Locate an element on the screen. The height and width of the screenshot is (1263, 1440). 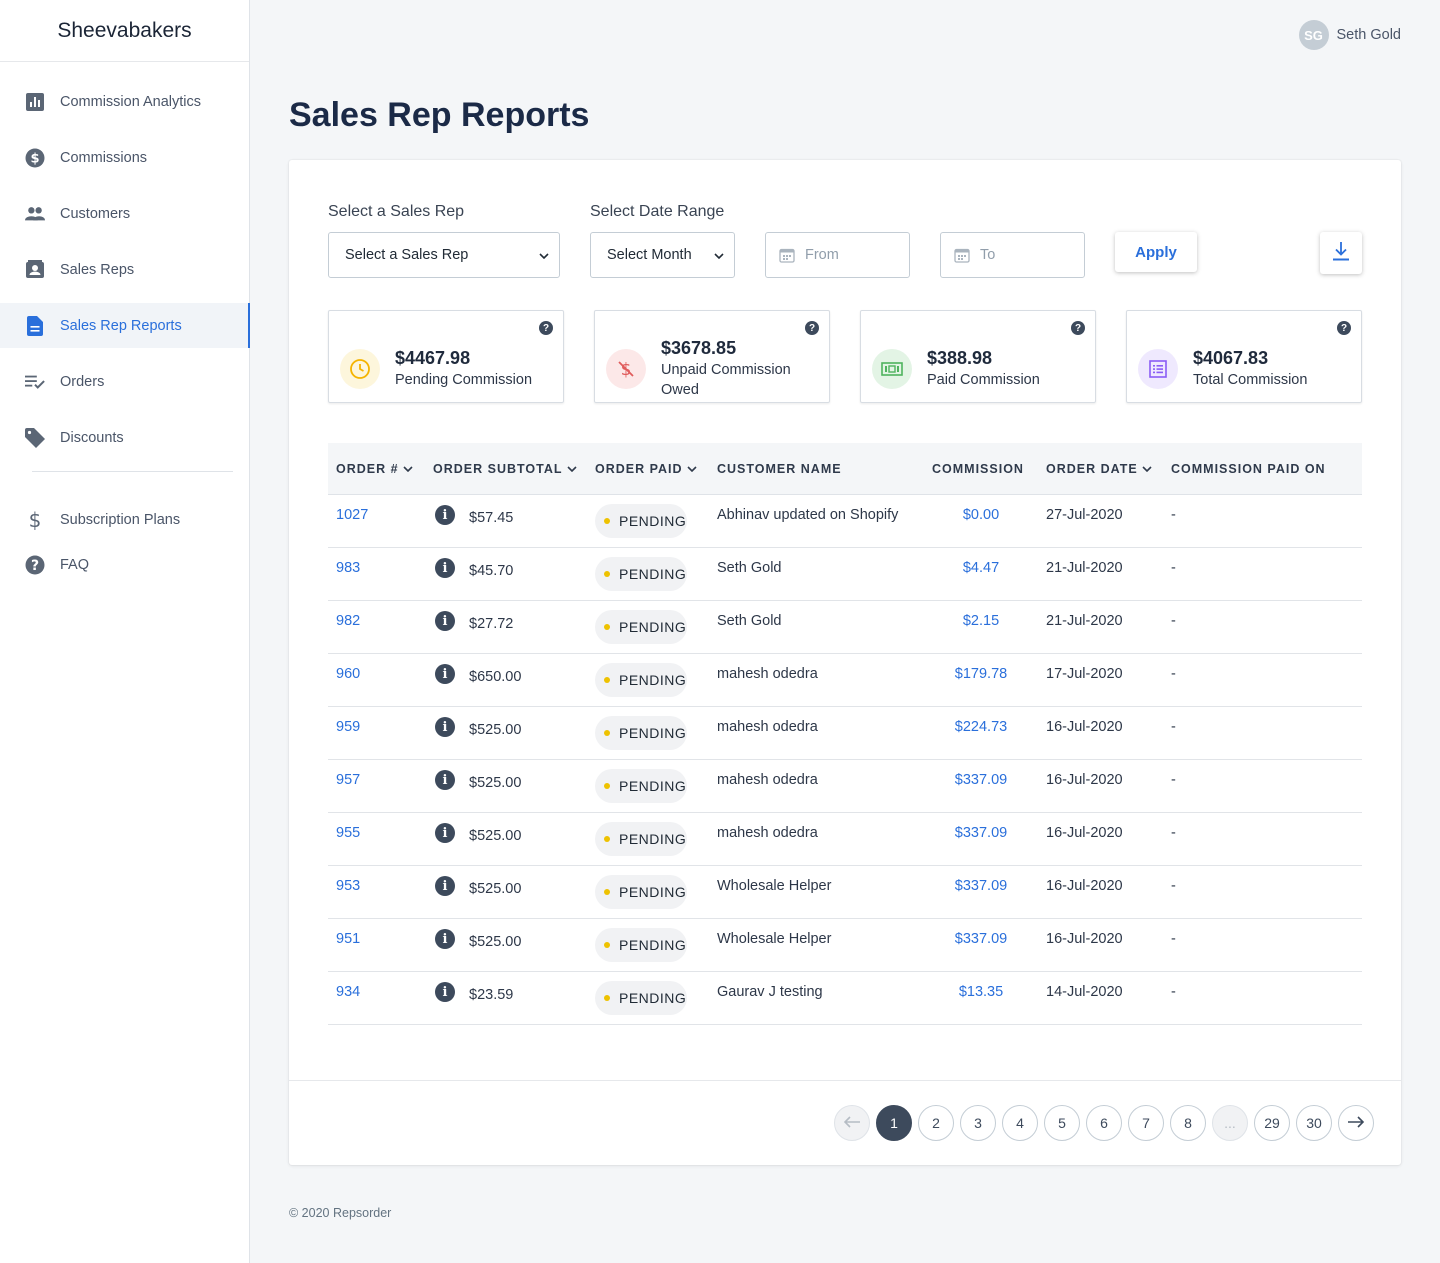
stat-value: $388.98 is located at coordinates (960, 358).